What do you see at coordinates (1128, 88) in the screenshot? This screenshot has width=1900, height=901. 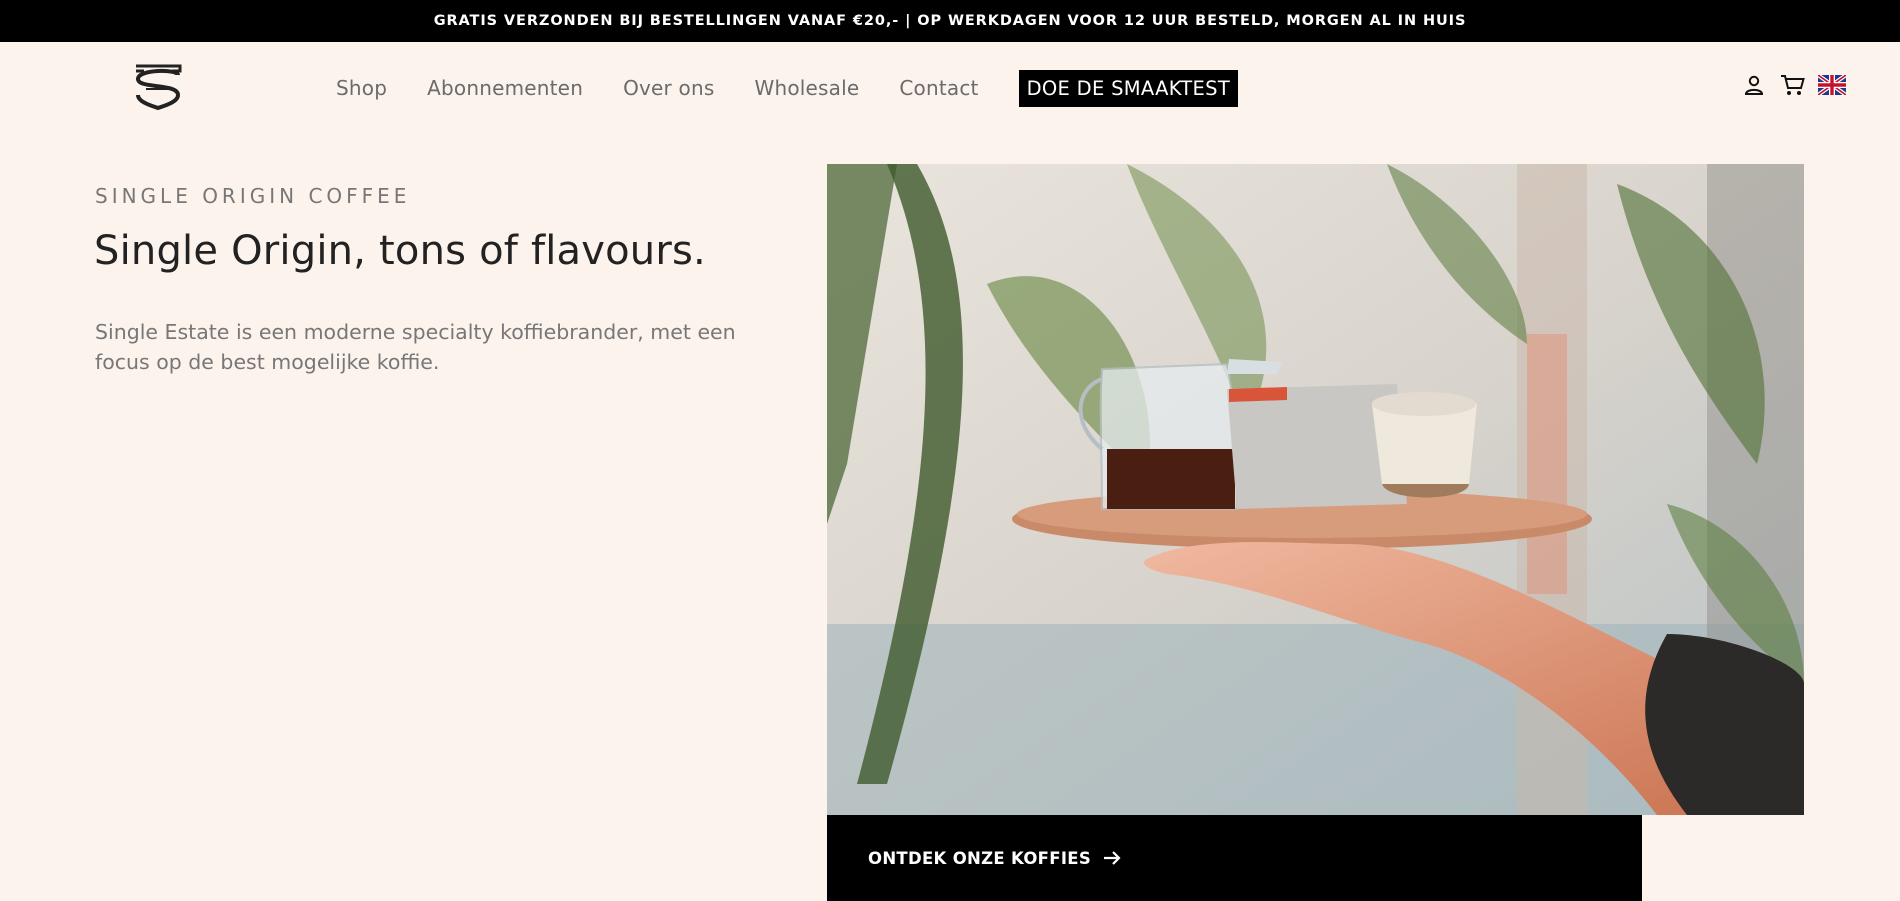 I see `smaaktest-button: DOE DE SMAAKTEST` at bounding box center [1128, 88].